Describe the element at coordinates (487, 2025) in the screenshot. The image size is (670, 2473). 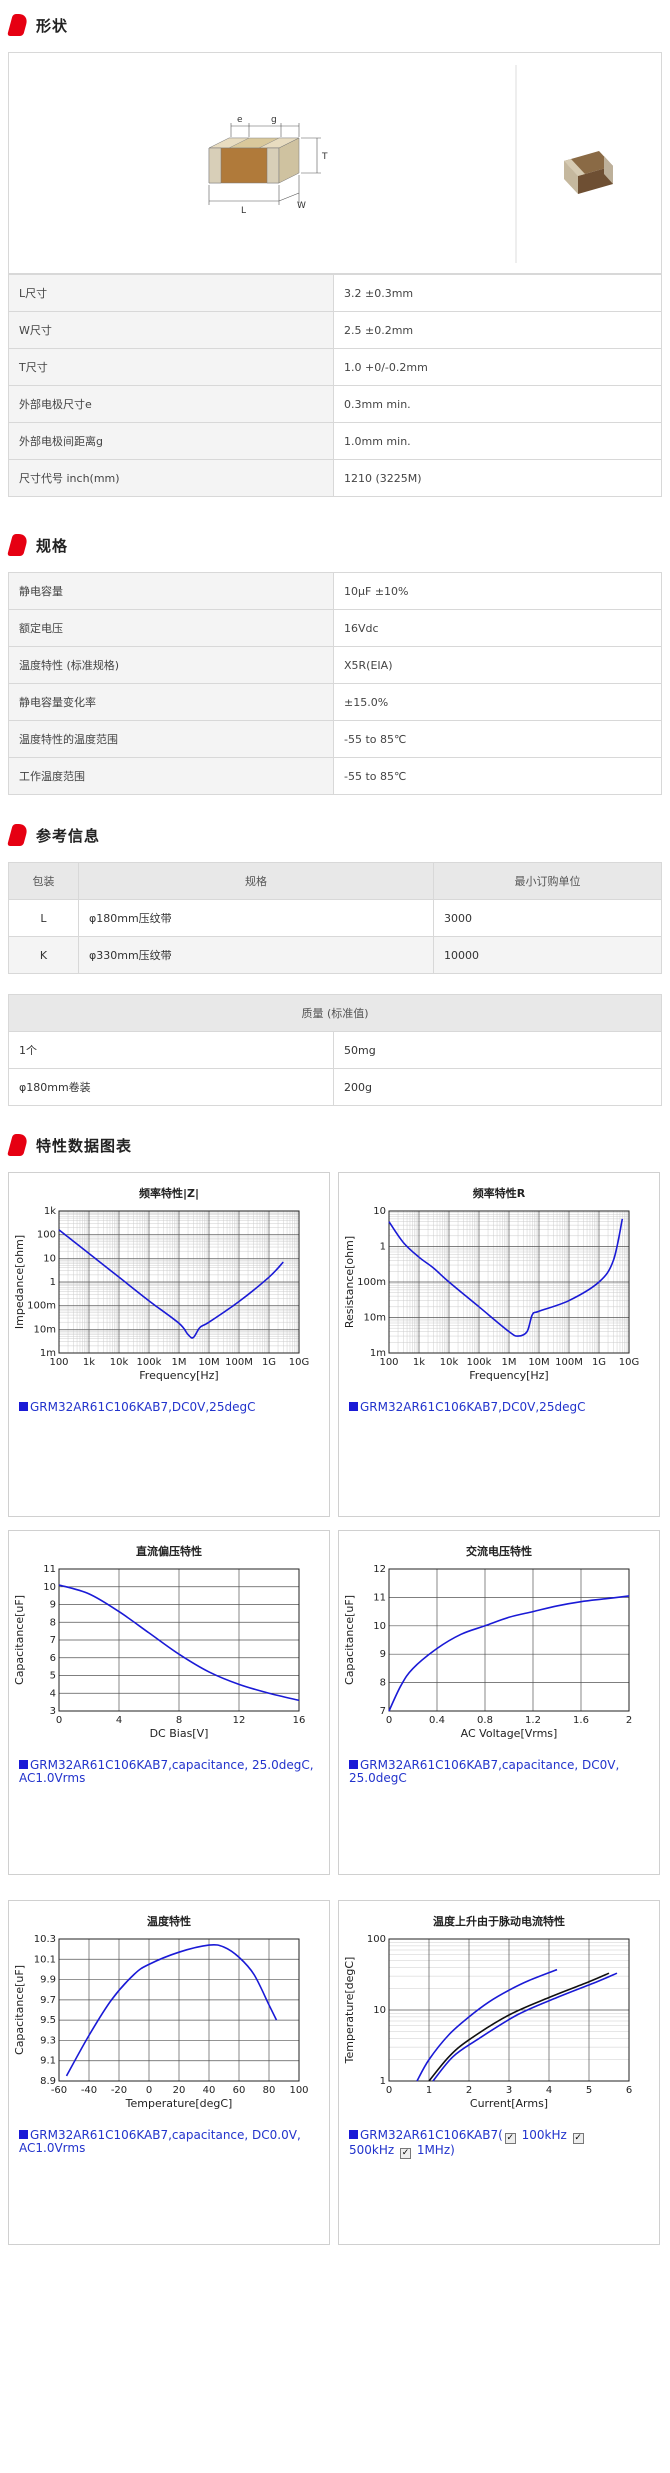
I see `series-line-100kHz` at that location.